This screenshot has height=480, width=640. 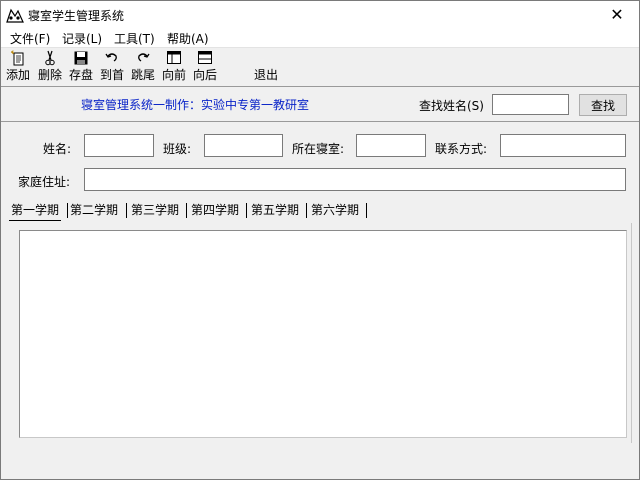 I want to click on last-record-button: 跳尾, so click(x=143, y=67).